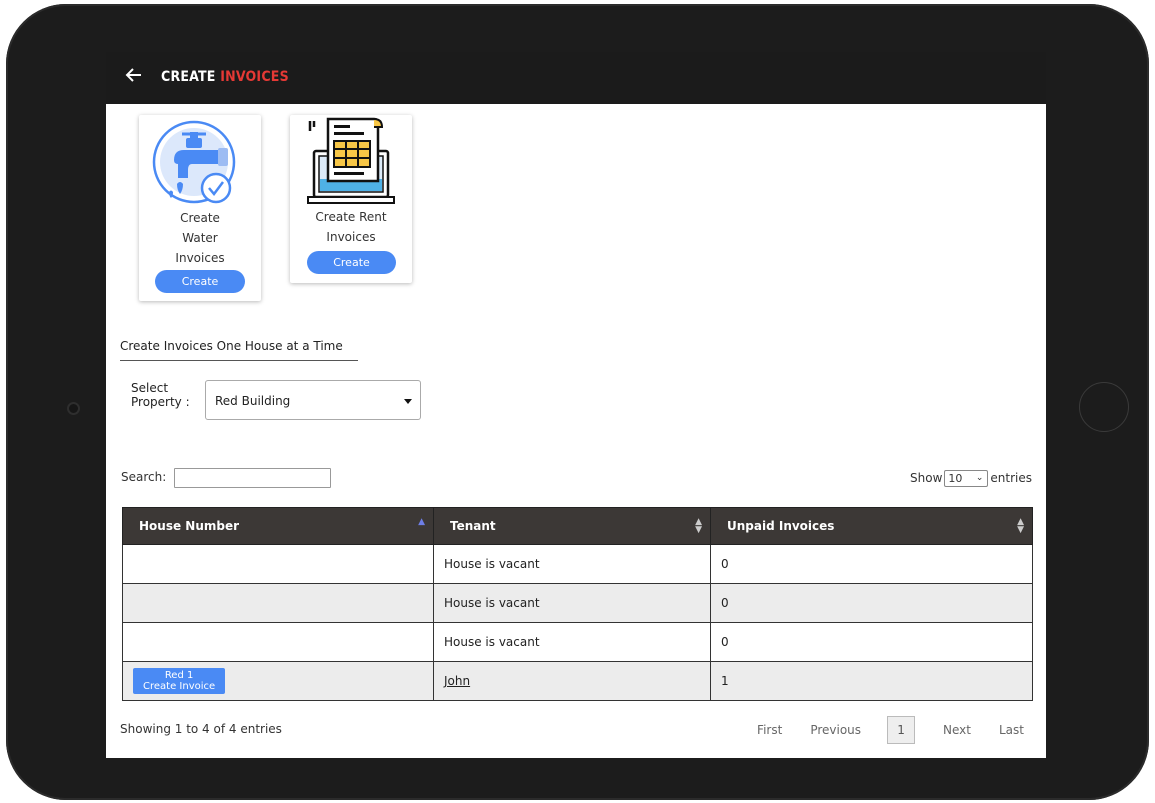  I want to click on column-house-number: House Number ▲, so click(278, 526).